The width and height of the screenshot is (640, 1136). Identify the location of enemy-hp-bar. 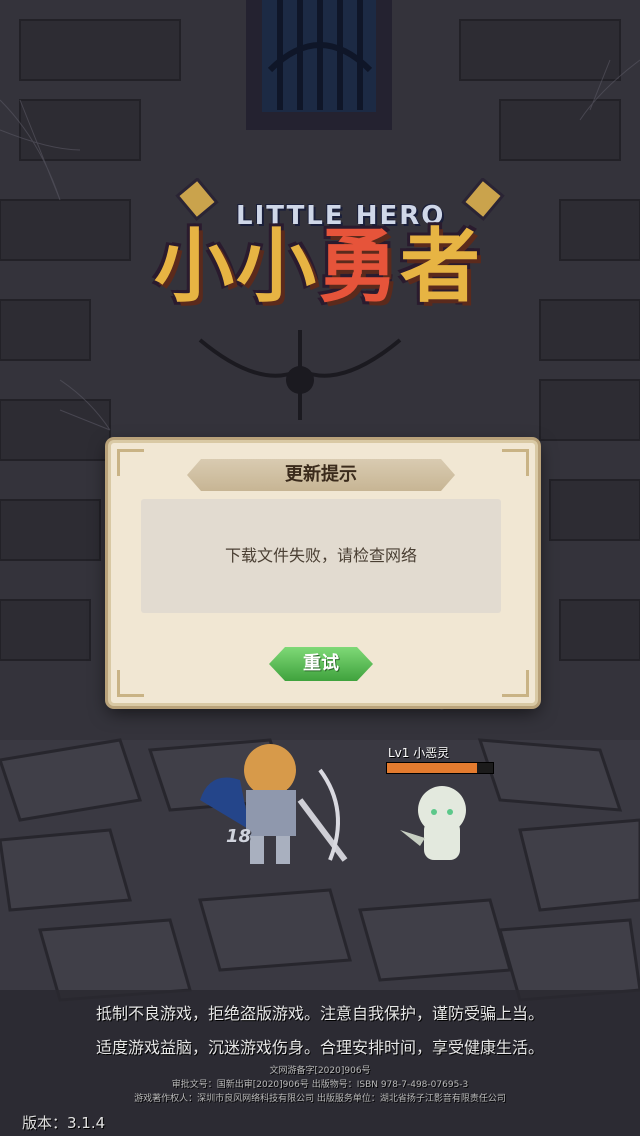
(440, 768).